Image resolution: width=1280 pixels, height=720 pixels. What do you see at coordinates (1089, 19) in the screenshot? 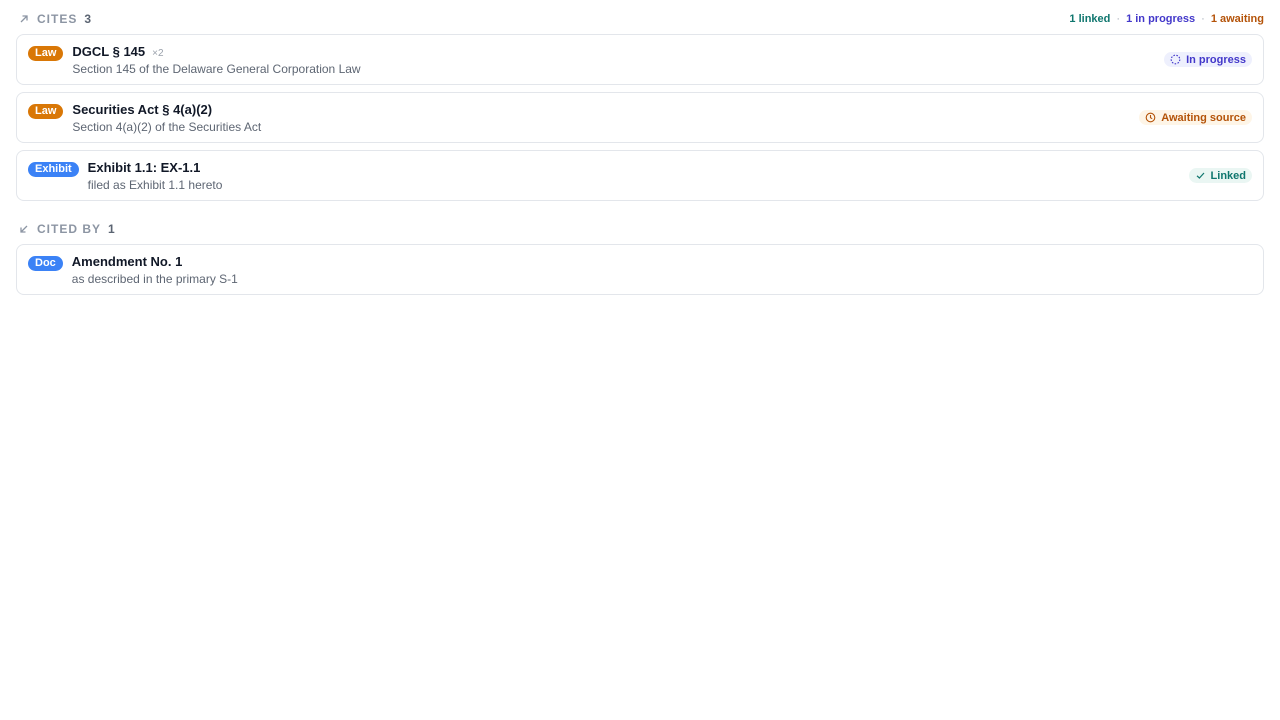
I see `summary-linked: 1 linked` at bounding box center [1089, 19].